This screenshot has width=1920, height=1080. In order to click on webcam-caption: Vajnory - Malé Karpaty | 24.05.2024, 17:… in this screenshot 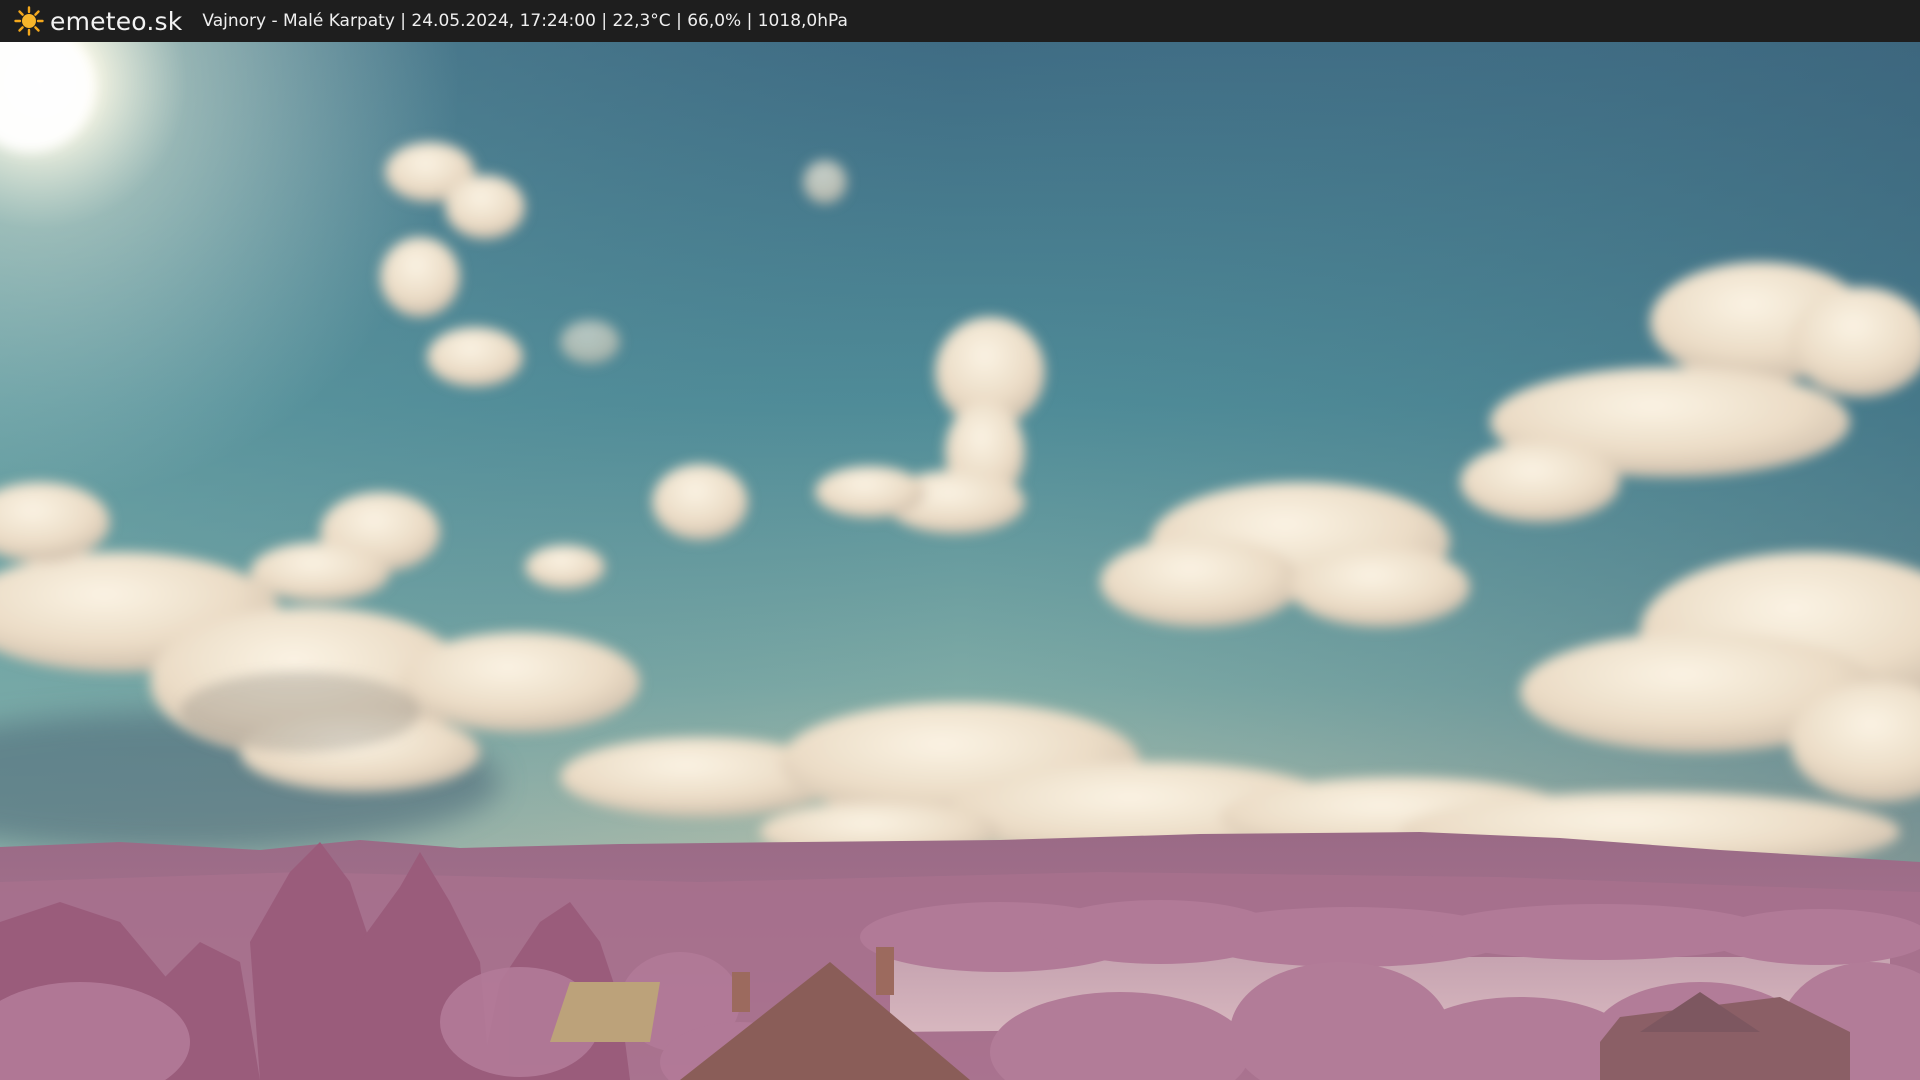, I will do `click(525, 21)`.